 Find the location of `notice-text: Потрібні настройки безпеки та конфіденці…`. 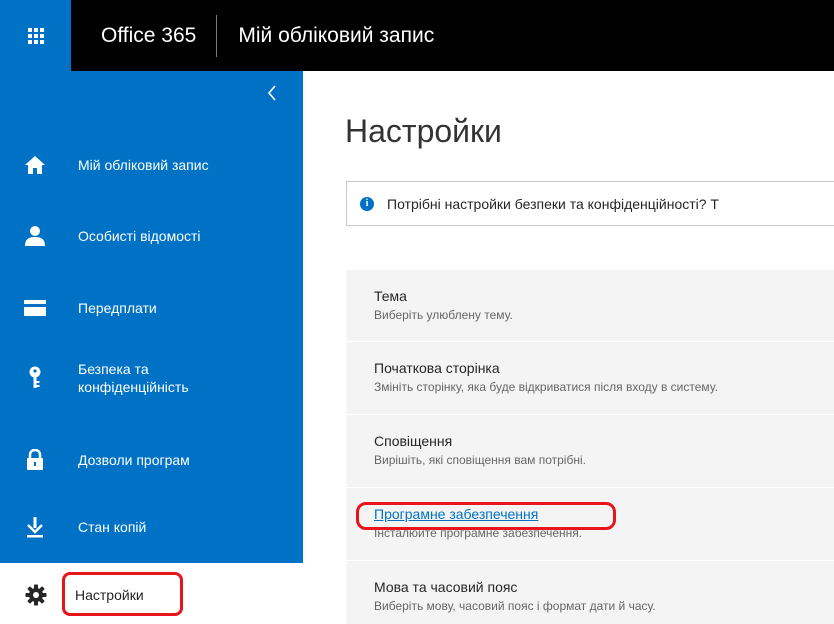

notice-text: Потрібні настройки безпеки та конфіденці… is located at coordinates (553, 203).